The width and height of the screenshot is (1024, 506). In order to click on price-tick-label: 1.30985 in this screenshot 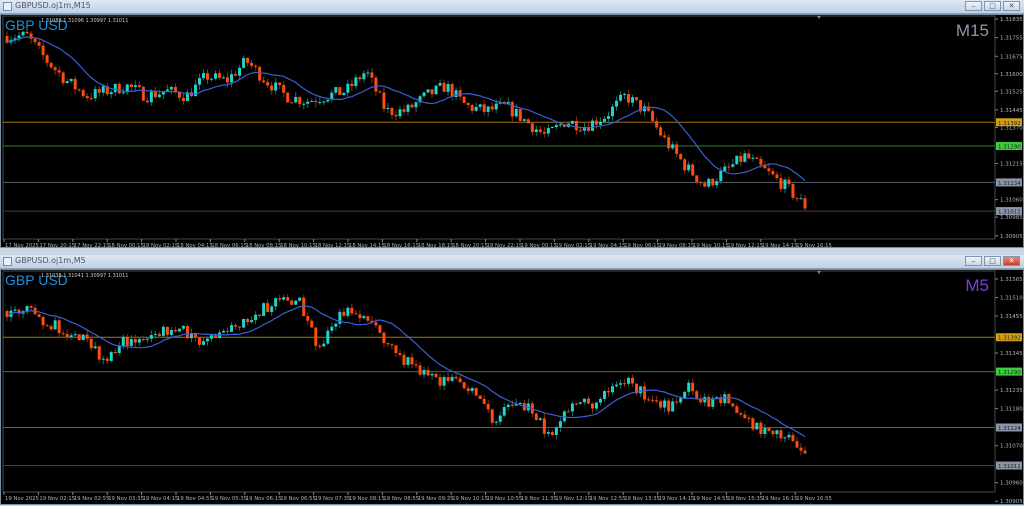, I will do `click(1011, 218)`.